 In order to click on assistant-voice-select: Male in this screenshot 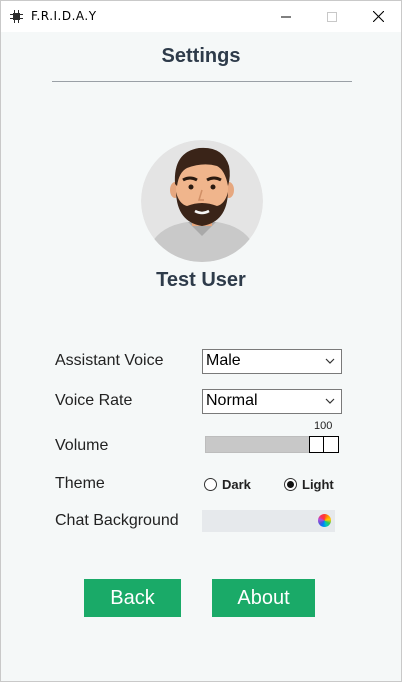, I will do `click(272, 361)`.